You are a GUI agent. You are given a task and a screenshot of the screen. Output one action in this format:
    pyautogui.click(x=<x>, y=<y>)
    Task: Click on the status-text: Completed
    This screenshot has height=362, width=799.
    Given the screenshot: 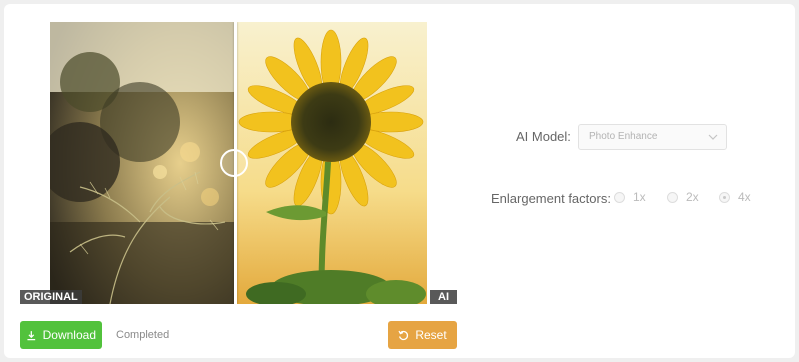 What is the action you would take?
    pyautogui.click(x=143, y=335)
    